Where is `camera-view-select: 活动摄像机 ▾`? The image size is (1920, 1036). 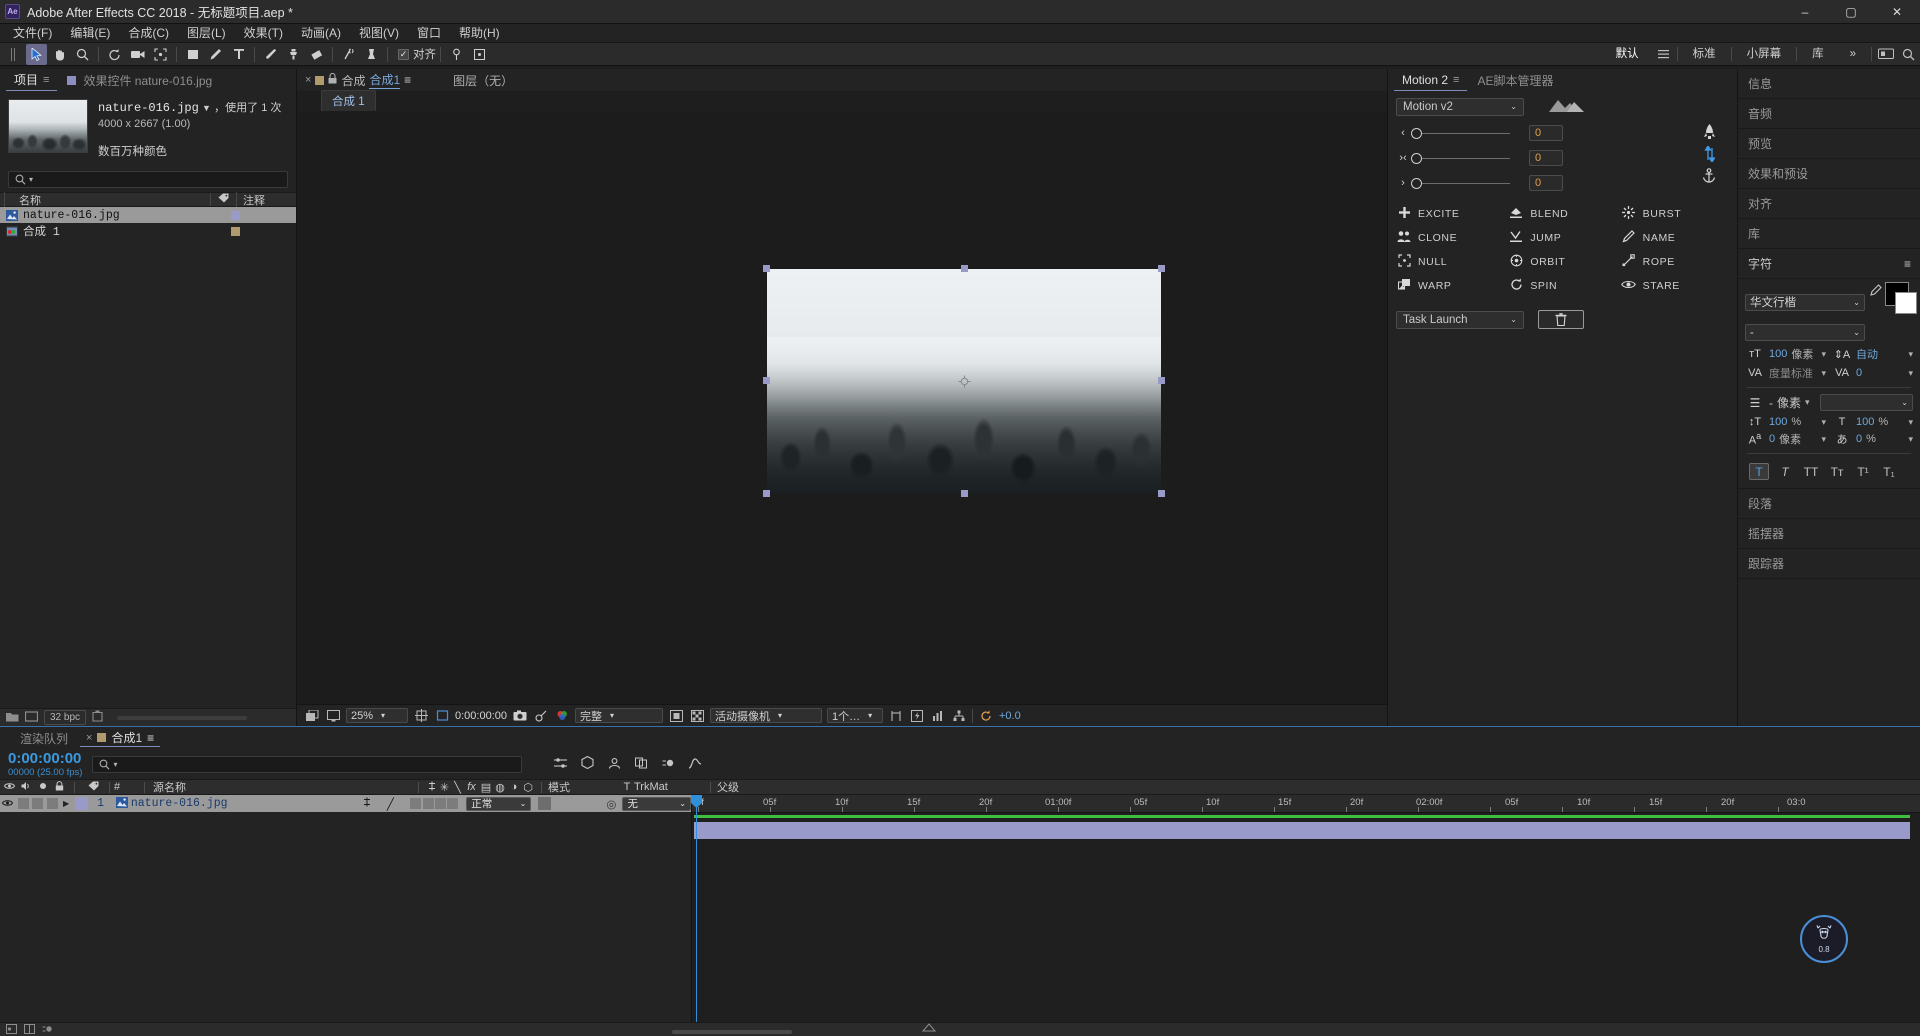
camera-view-select: 活动摄像机 ▾ is located at coordinates (766, 715).